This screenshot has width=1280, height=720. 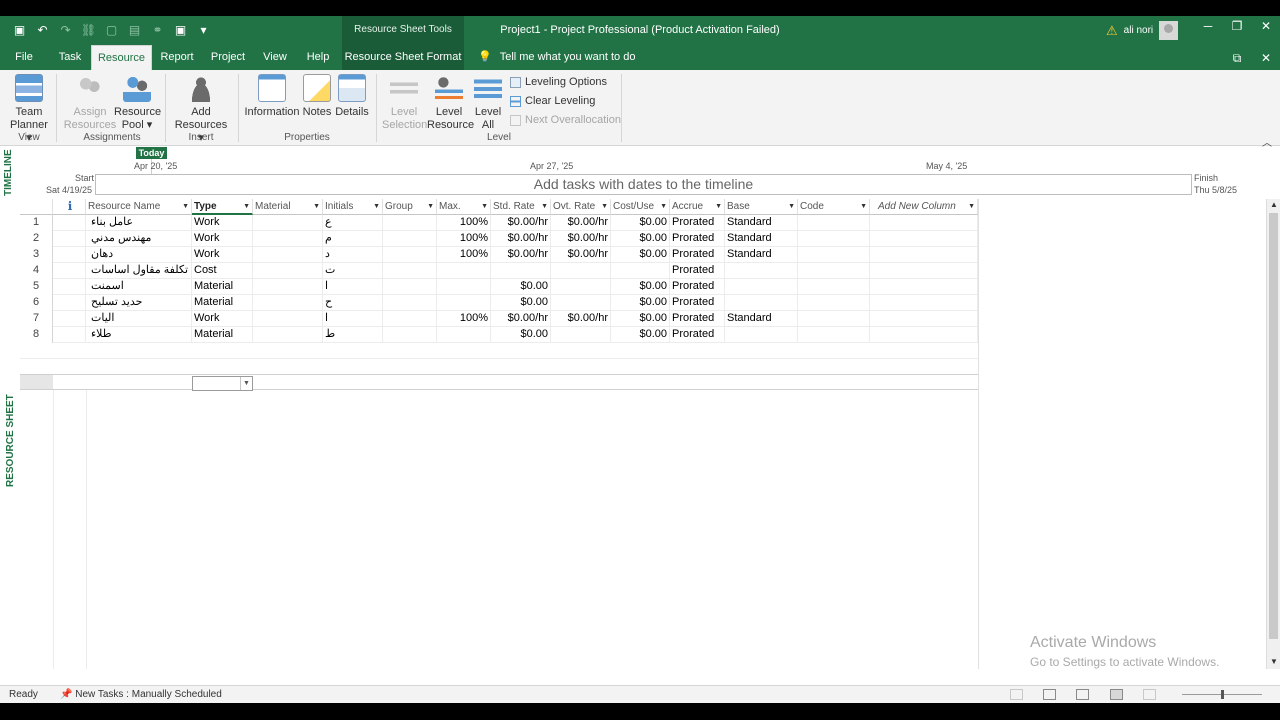 I want to click on column-header-material: Material ▼, so click(x=288, y=207).